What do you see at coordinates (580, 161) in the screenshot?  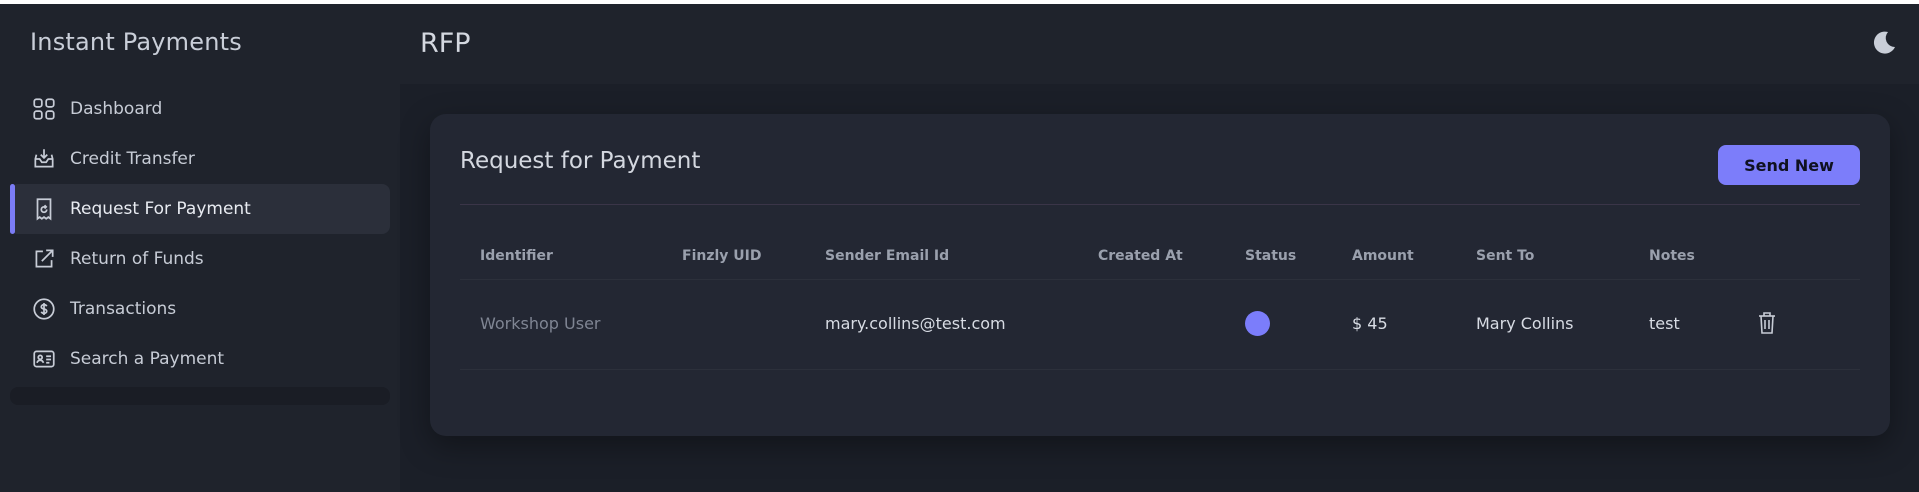 I see `card-title: Request for Payment` at bounding box center [580, 161].